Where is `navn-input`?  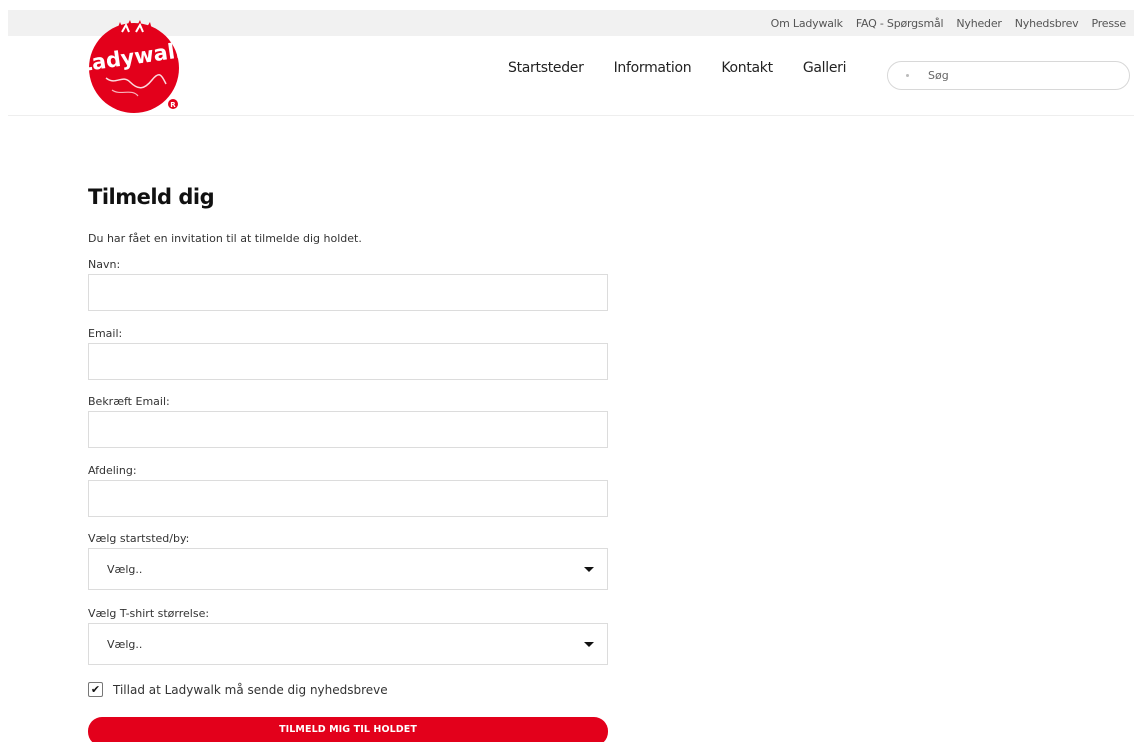
navn-input is located at coordinates (348, 292).